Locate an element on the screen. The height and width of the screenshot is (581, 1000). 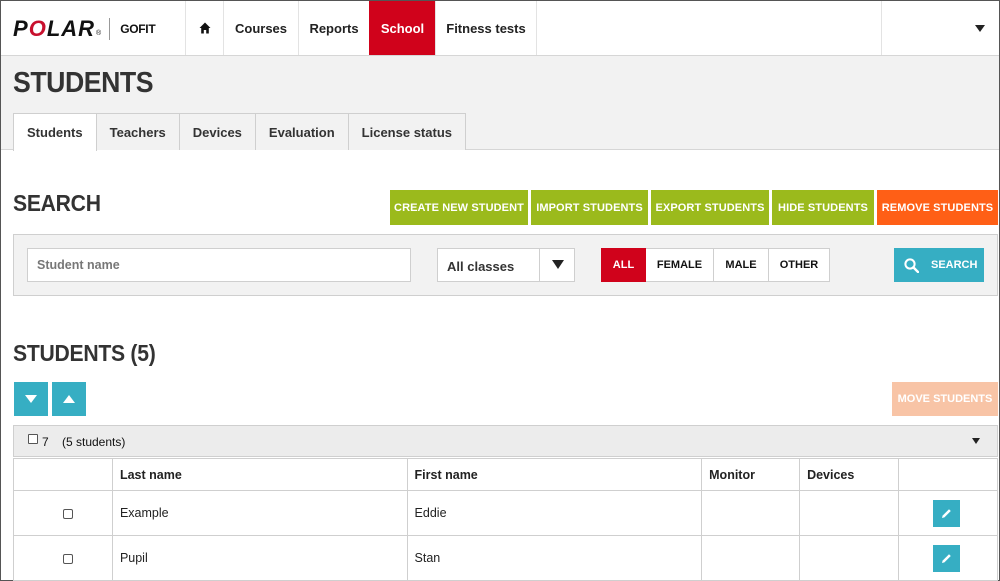
class-name: 7 is located at coordinates (45, 442).